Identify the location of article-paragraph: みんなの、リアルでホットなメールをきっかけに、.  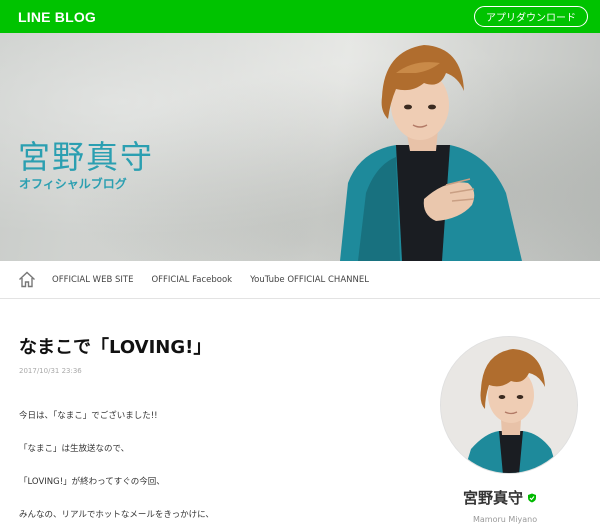
(116, 515).